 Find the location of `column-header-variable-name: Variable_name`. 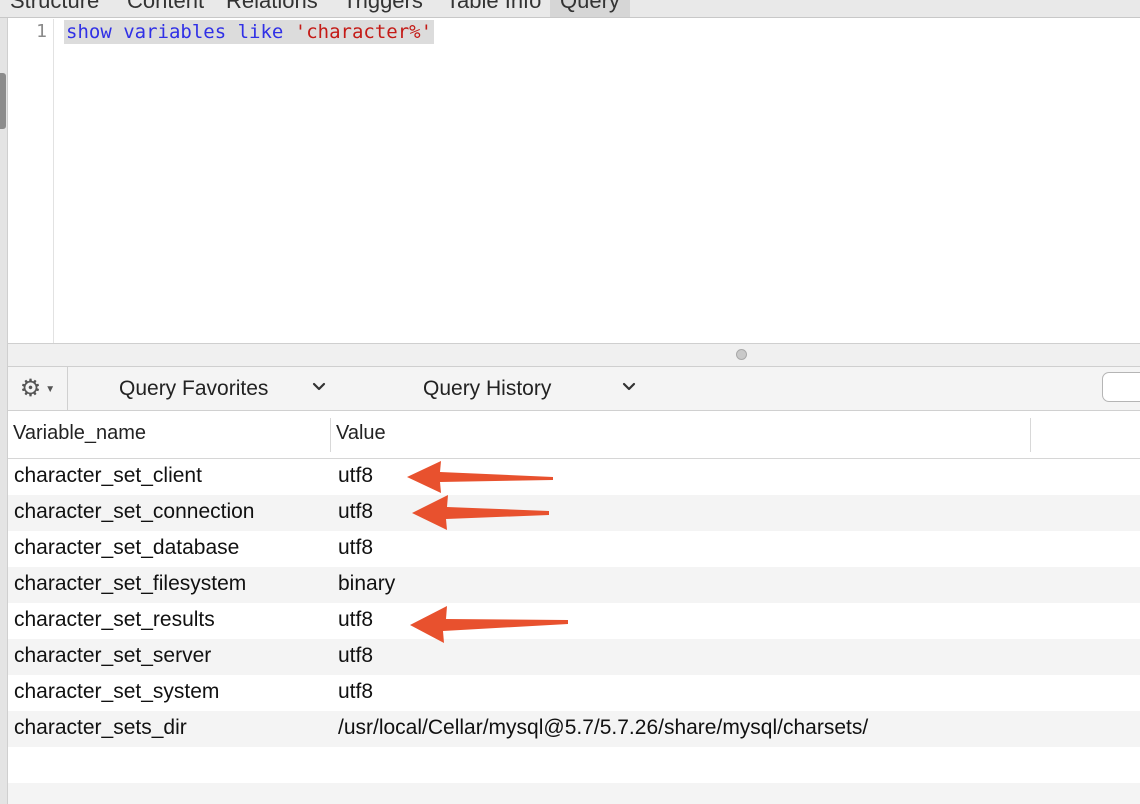

column-header-variable-name: Variable_name is located at coordinates (79, 433).